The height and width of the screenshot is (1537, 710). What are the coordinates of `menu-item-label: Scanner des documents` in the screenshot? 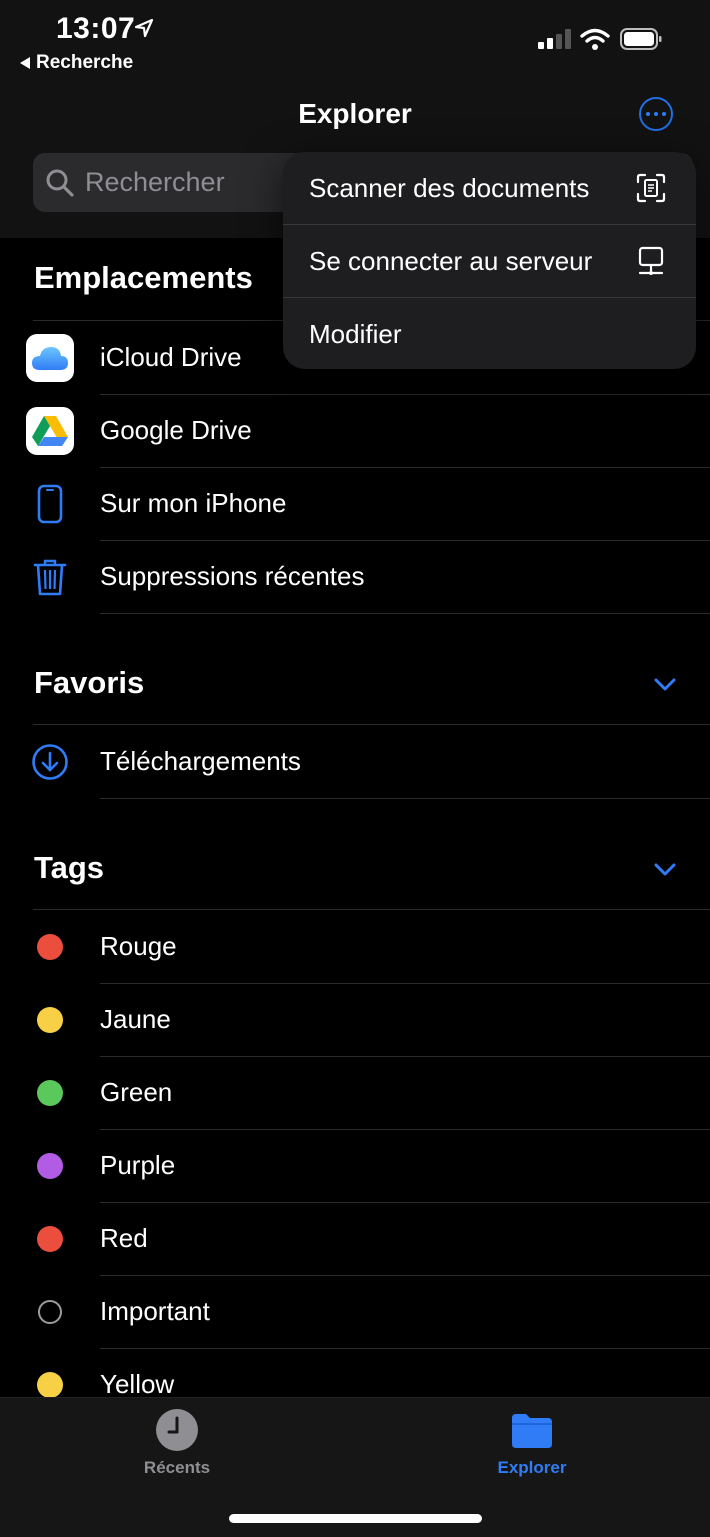 It's located at (449, 187).